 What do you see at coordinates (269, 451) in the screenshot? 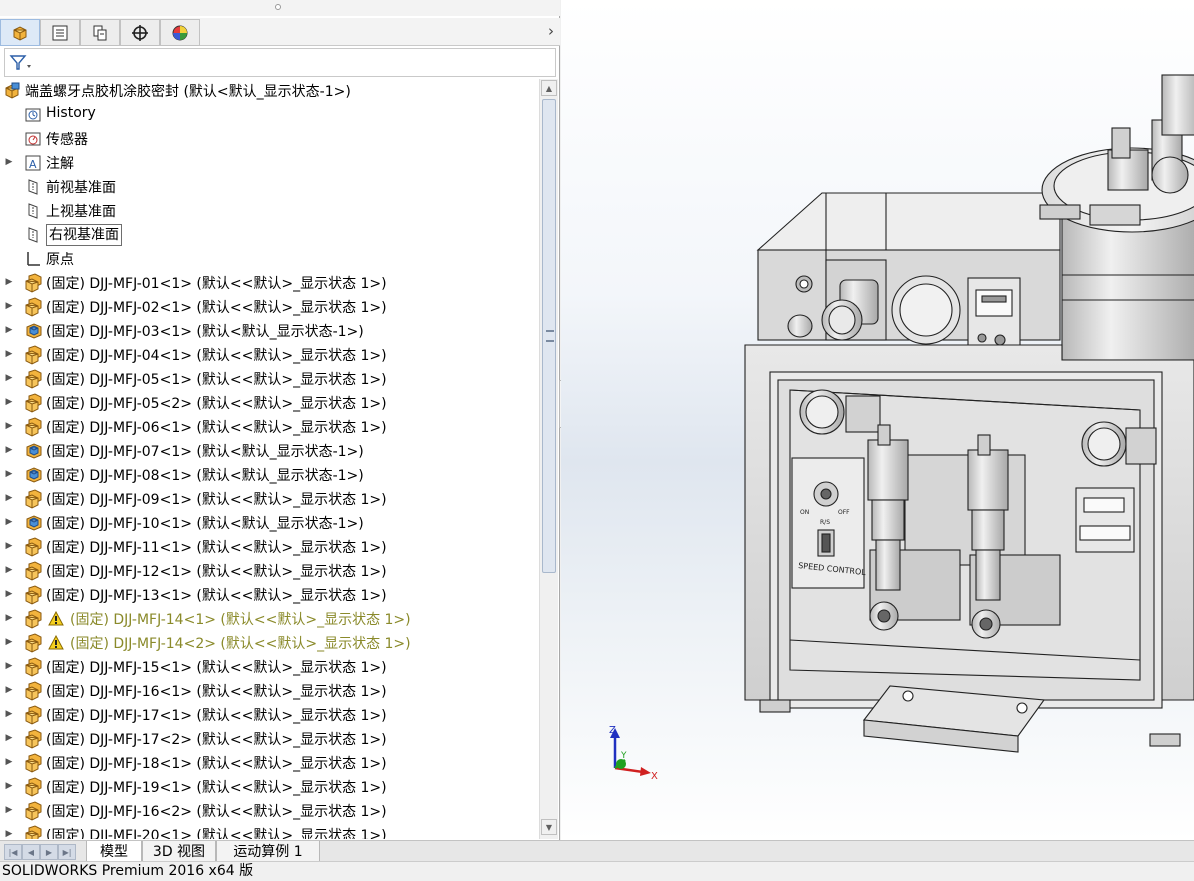
I see `tree-component-7: ▶ (固定) DJJ-MFJ-07<1> (默认<默认_显示状态-1>)` at bounding box center [269, 451].